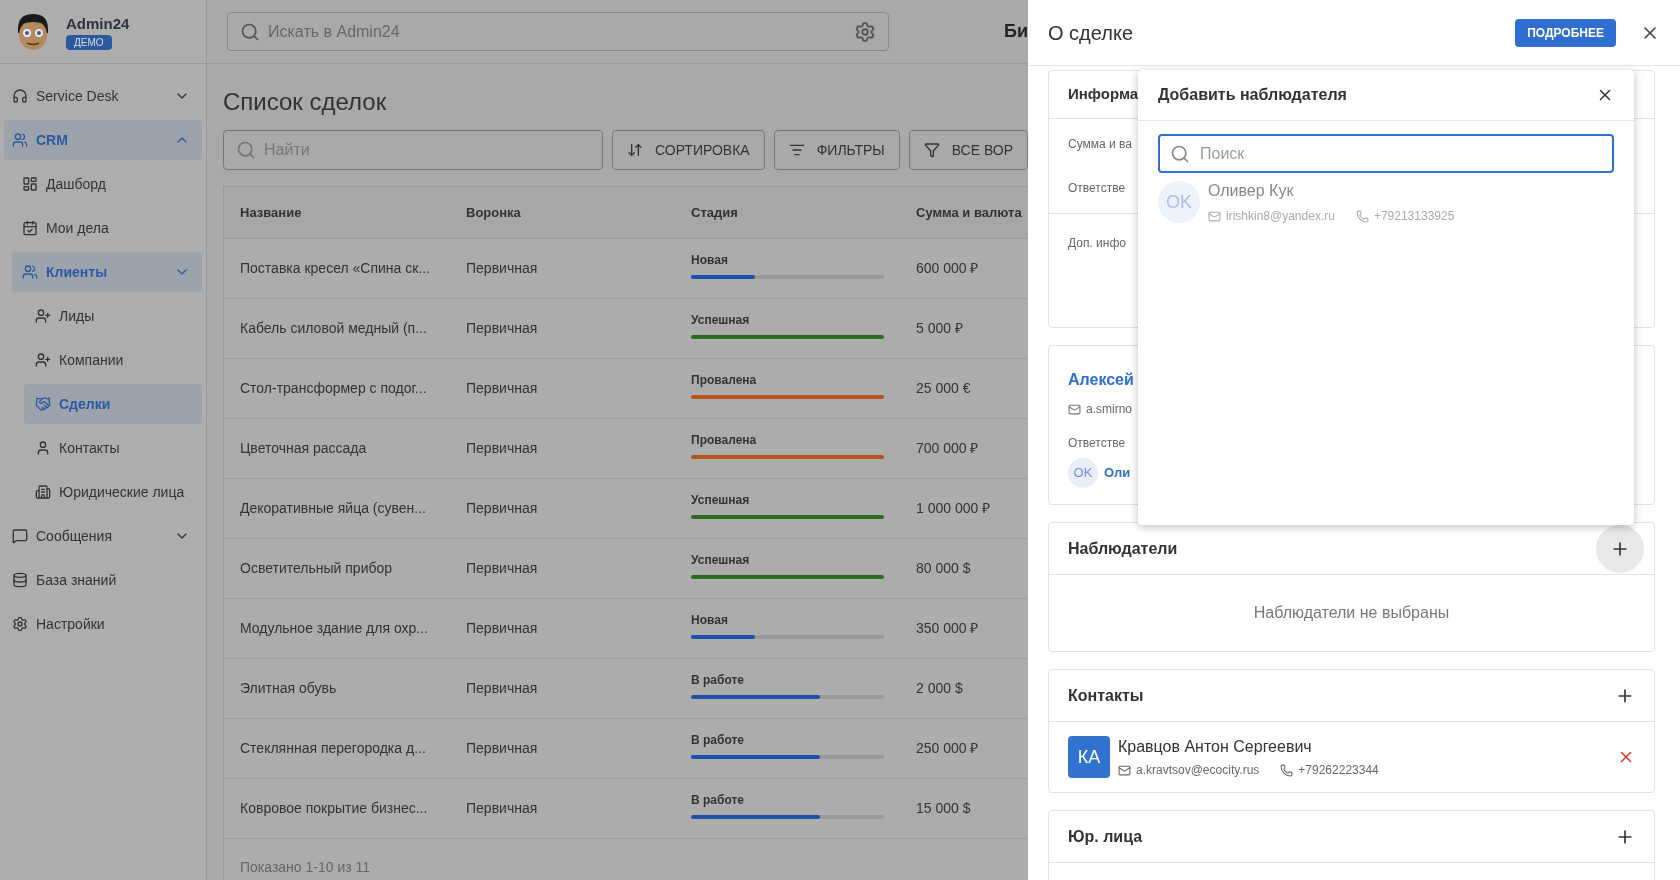 This screenshot has height=880, width=1680. I want to click on drawer-title: О сделке, so click(1091, 33).